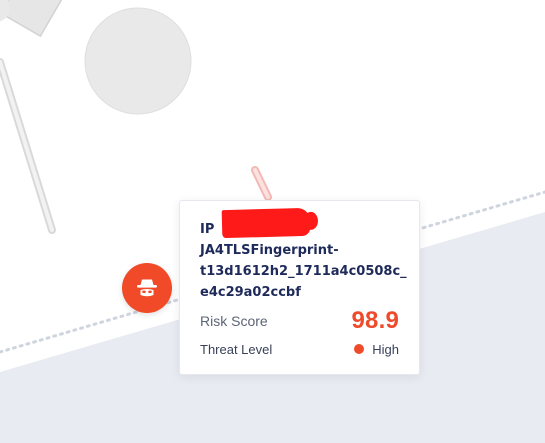 This screenshot has height=443, width=545. What do you see at coordinates (266, 223) in the screenshot?
I see `redaction-mark` at bounding box center [266, 223].